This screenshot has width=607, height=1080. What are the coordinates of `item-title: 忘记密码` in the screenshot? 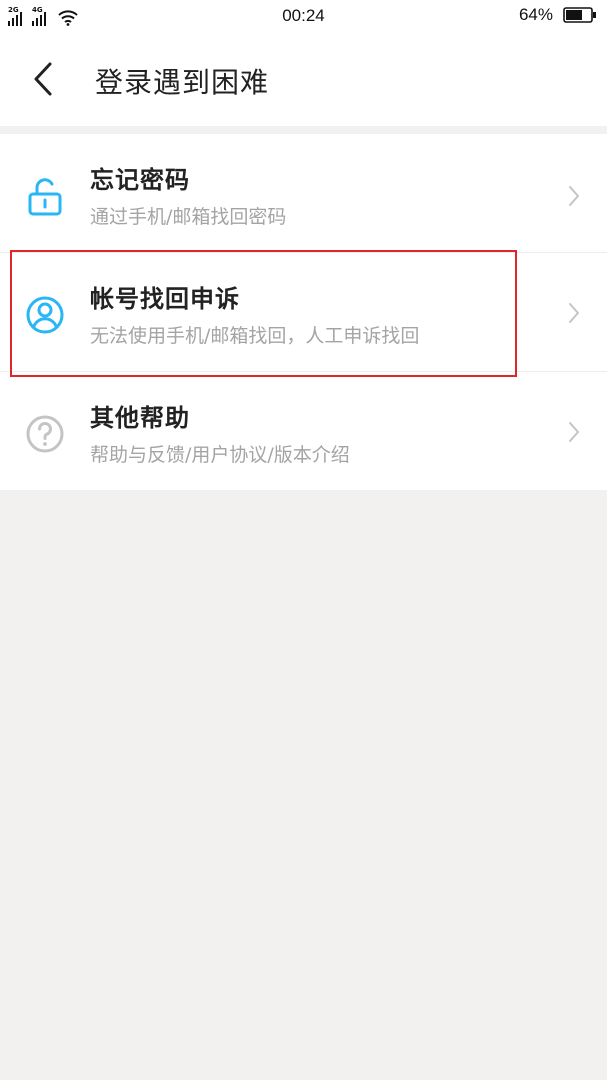 It's located at (140, 180).